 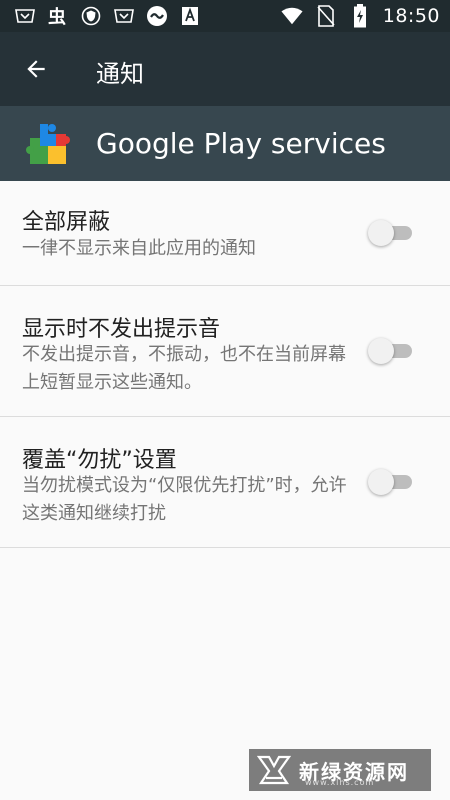 What do you see at coordinates (91, 16) in the screenshot?
I see `shield-icon` at bounding box center [91, 16].